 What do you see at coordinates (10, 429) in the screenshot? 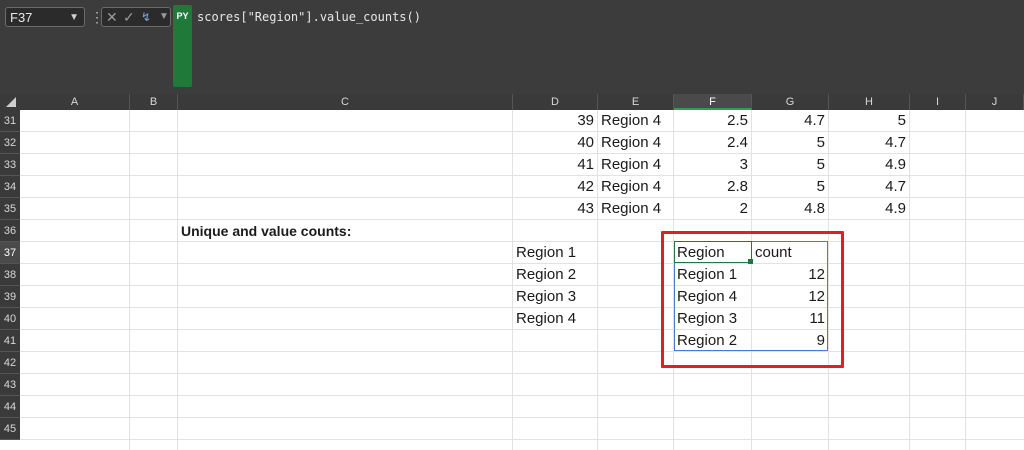
I see `row-header-45: 45` at bounding box center [10, 429].